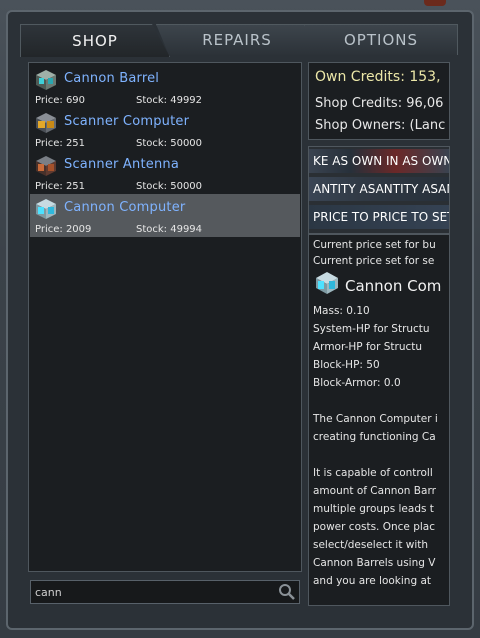  What do you see at coordinates (165, 129) in the screenshot?
I see `shop-item-scanner-computer: Scanner Computer Price: 251 Stock: 50000` at bounding box center [165, 129].